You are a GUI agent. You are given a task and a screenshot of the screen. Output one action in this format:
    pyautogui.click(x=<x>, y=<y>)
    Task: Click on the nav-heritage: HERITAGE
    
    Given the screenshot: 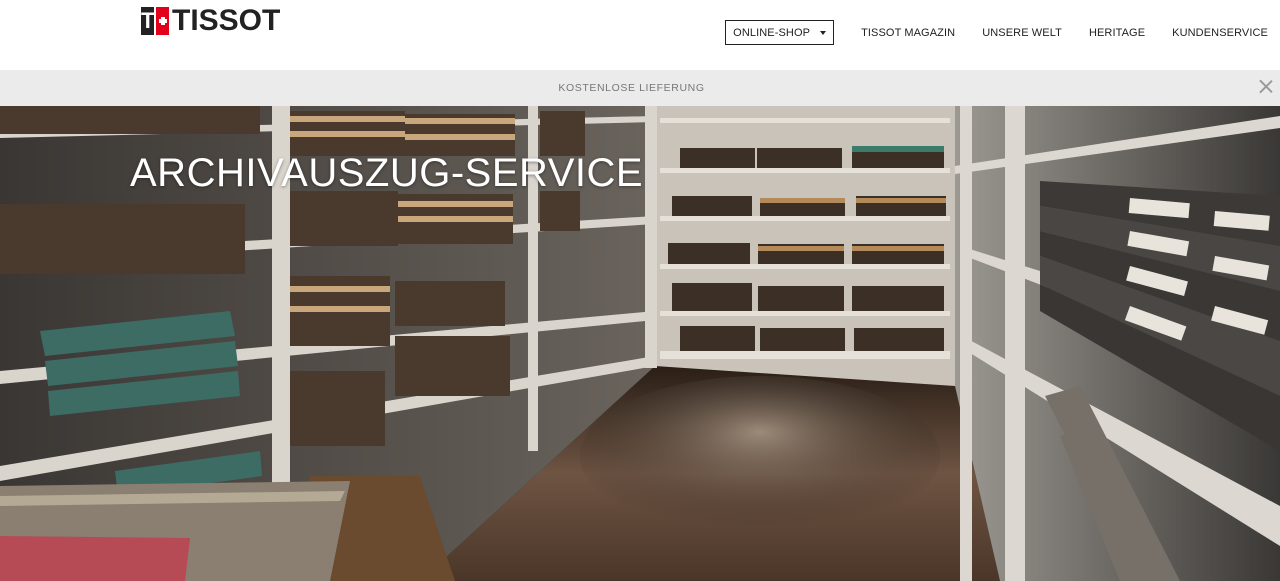 What is the action you would take?
    pyautogui.click(x=1117, y=33)
    